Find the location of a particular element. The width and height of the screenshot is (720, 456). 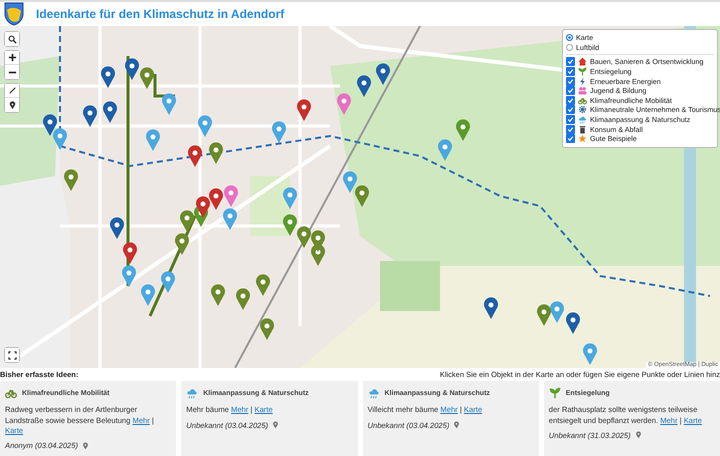

bolt-icon is located at coordinates (582, 81).